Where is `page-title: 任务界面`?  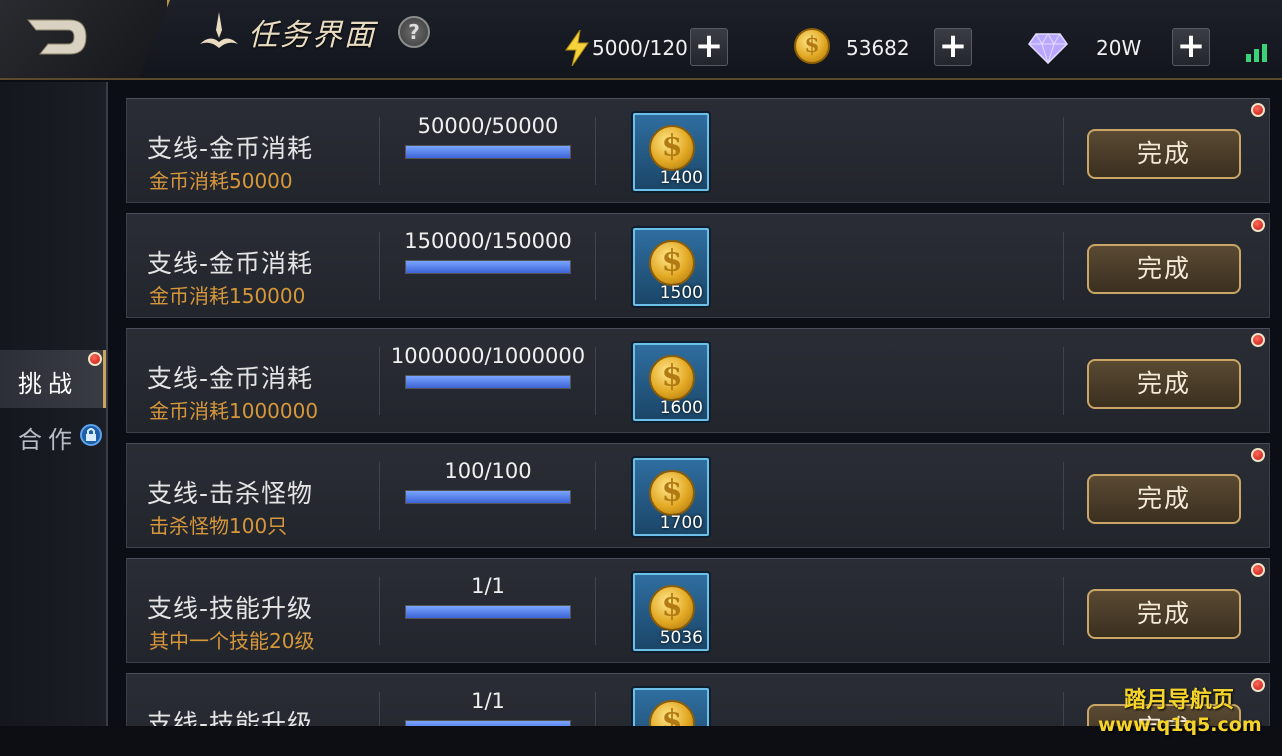
page-title: 任务界面 is located at coordinates (312, 35).